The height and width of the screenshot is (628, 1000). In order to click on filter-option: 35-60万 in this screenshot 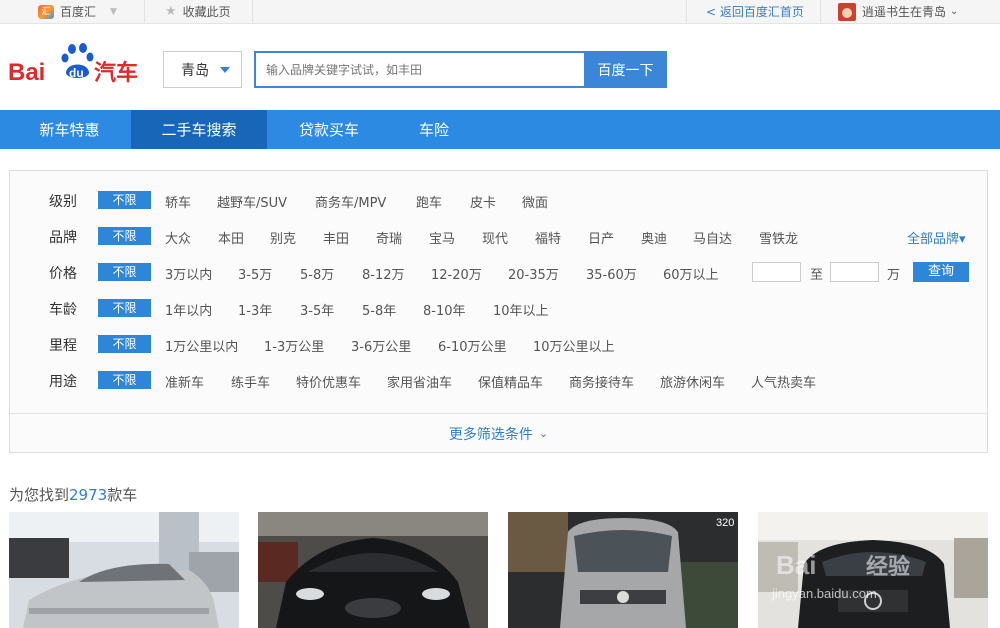, I will do `click(611, 273)`.